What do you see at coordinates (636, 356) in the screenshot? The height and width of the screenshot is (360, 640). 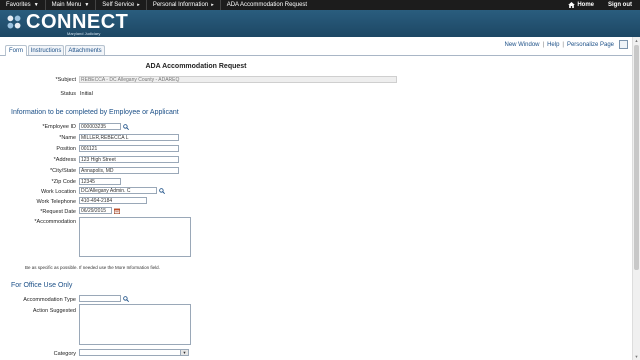 I see `scroll-down-icon: ▼` at bounding box center [636, 356].